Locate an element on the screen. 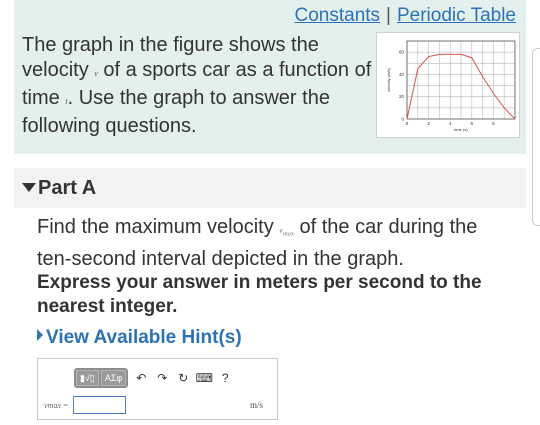 This screenshot has width=540, height=425. hint-arrow-icon is located at coordinates (40, 335).